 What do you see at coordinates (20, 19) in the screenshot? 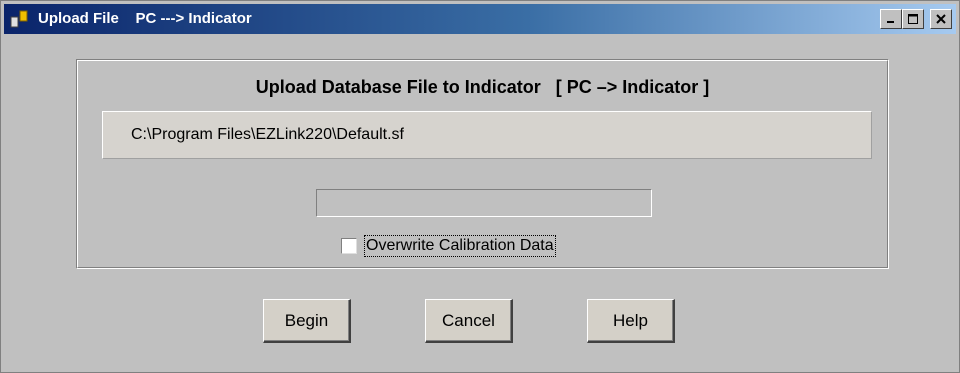
I see `app-icon` at bounding box center [20, 19].